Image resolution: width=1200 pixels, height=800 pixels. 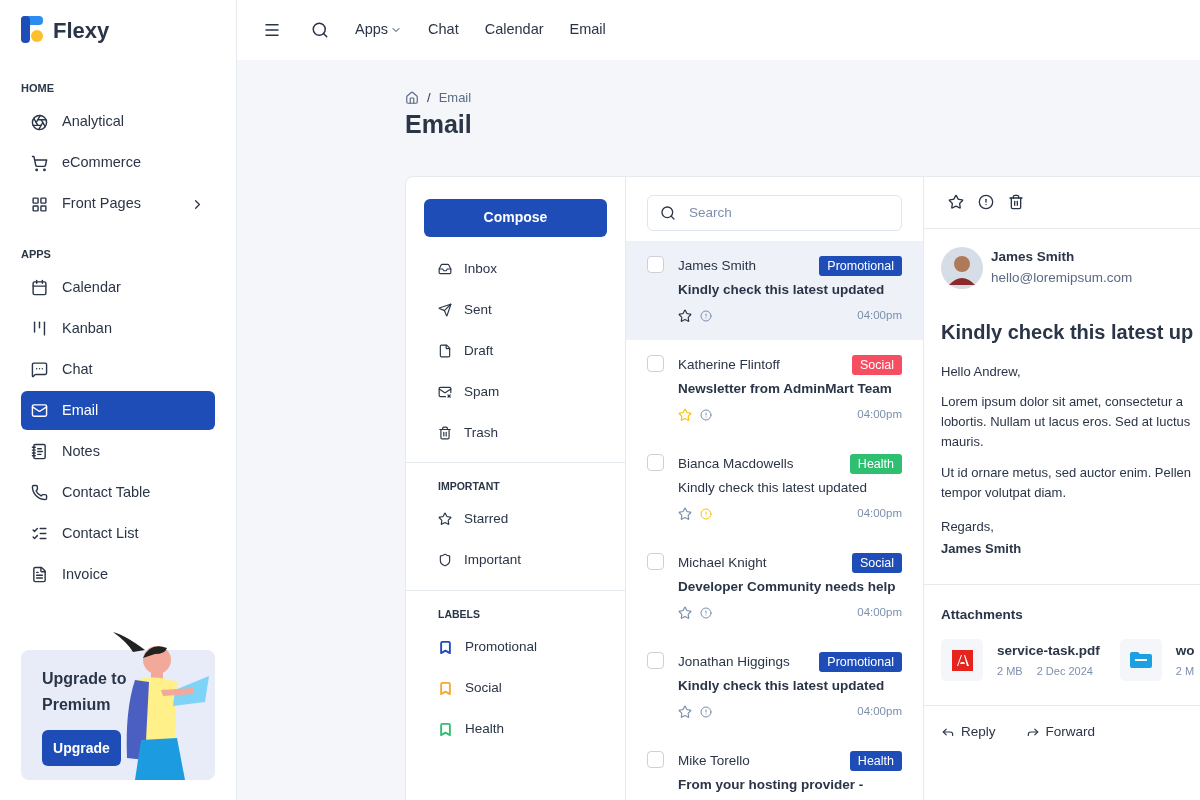 What do you see at coordinates (445, 351) in the screenshot?
I see `file-icon` at bounding box center [445, 351].